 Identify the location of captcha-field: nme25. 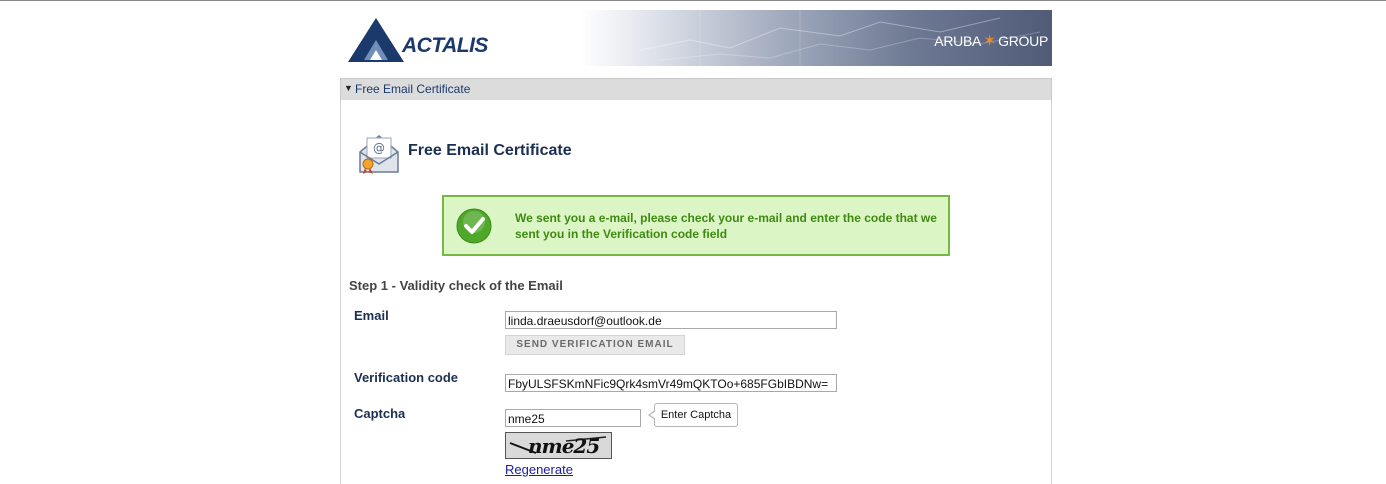
(573, 418).